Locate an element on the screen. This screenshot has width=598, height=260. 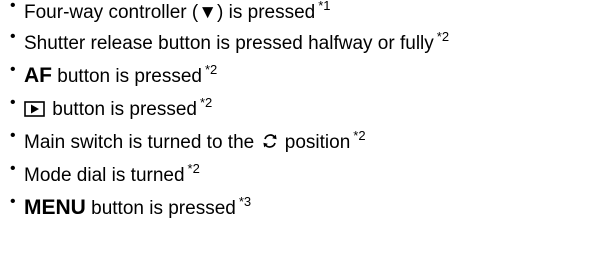
list-item-playback-button: • button is pressed *2 is located at coordinates (229, 103).